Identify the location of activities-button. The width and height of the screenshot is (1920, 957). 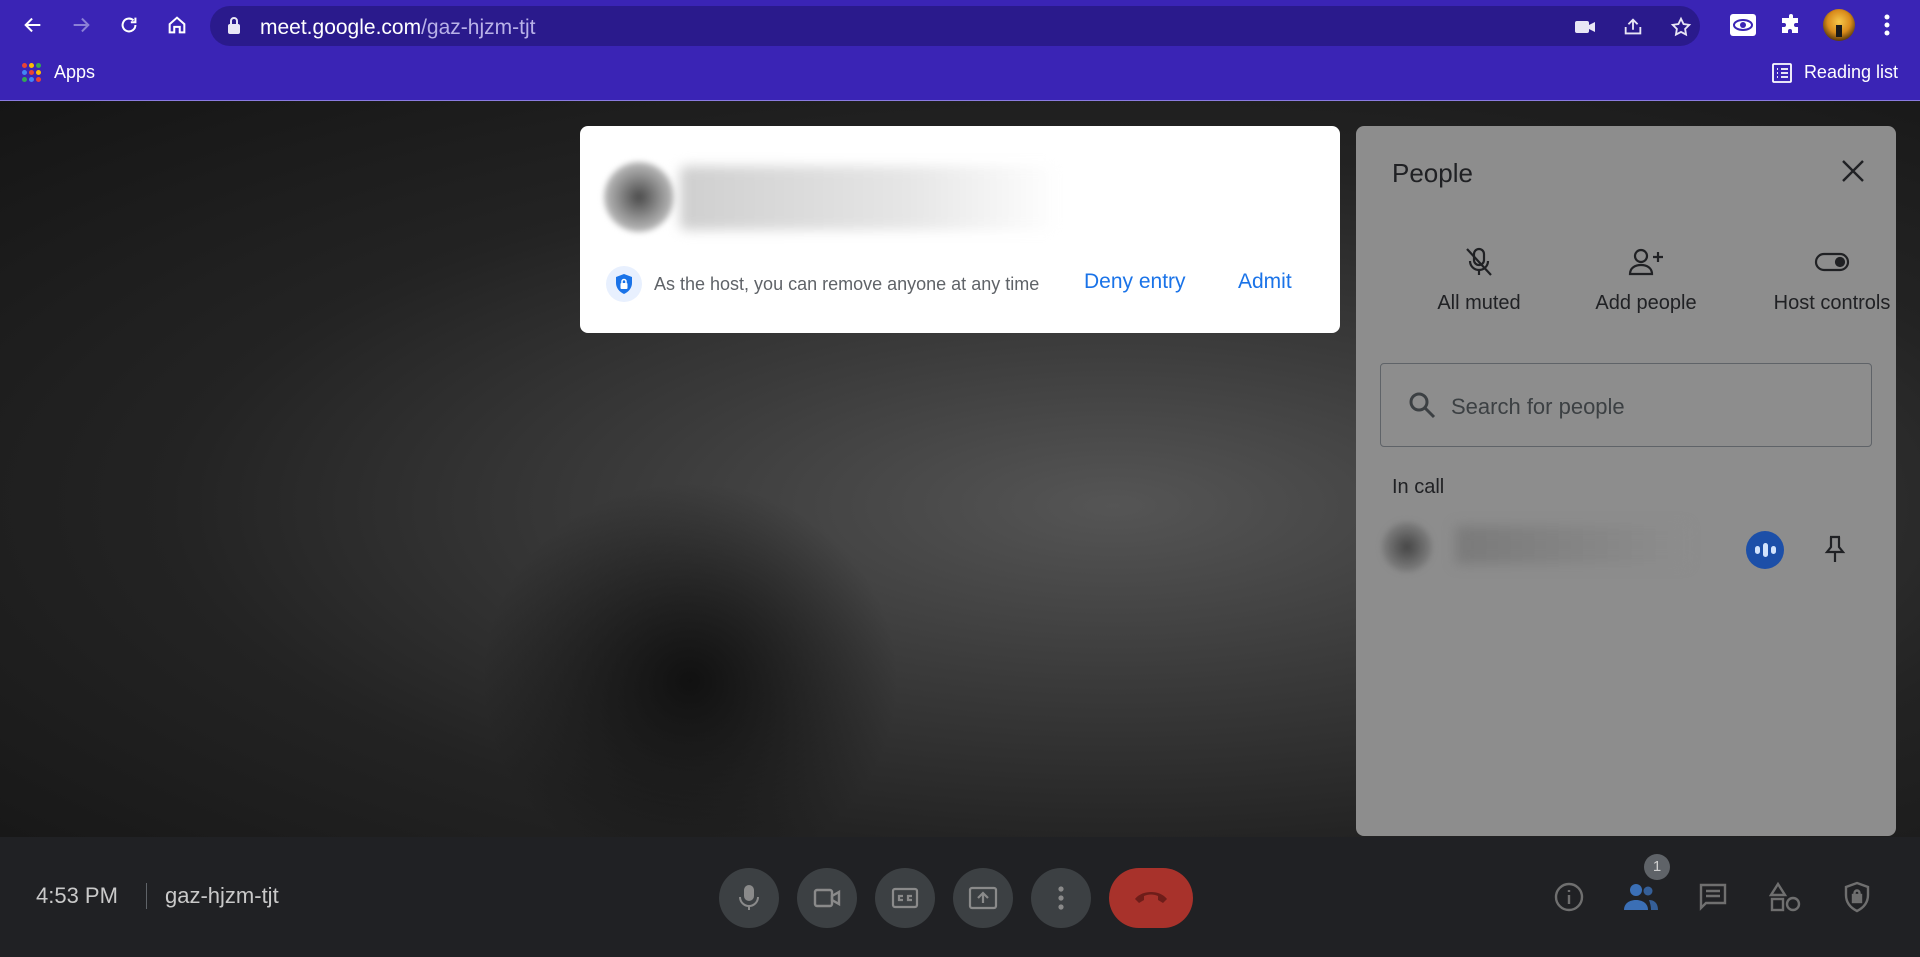
(1785, 897).